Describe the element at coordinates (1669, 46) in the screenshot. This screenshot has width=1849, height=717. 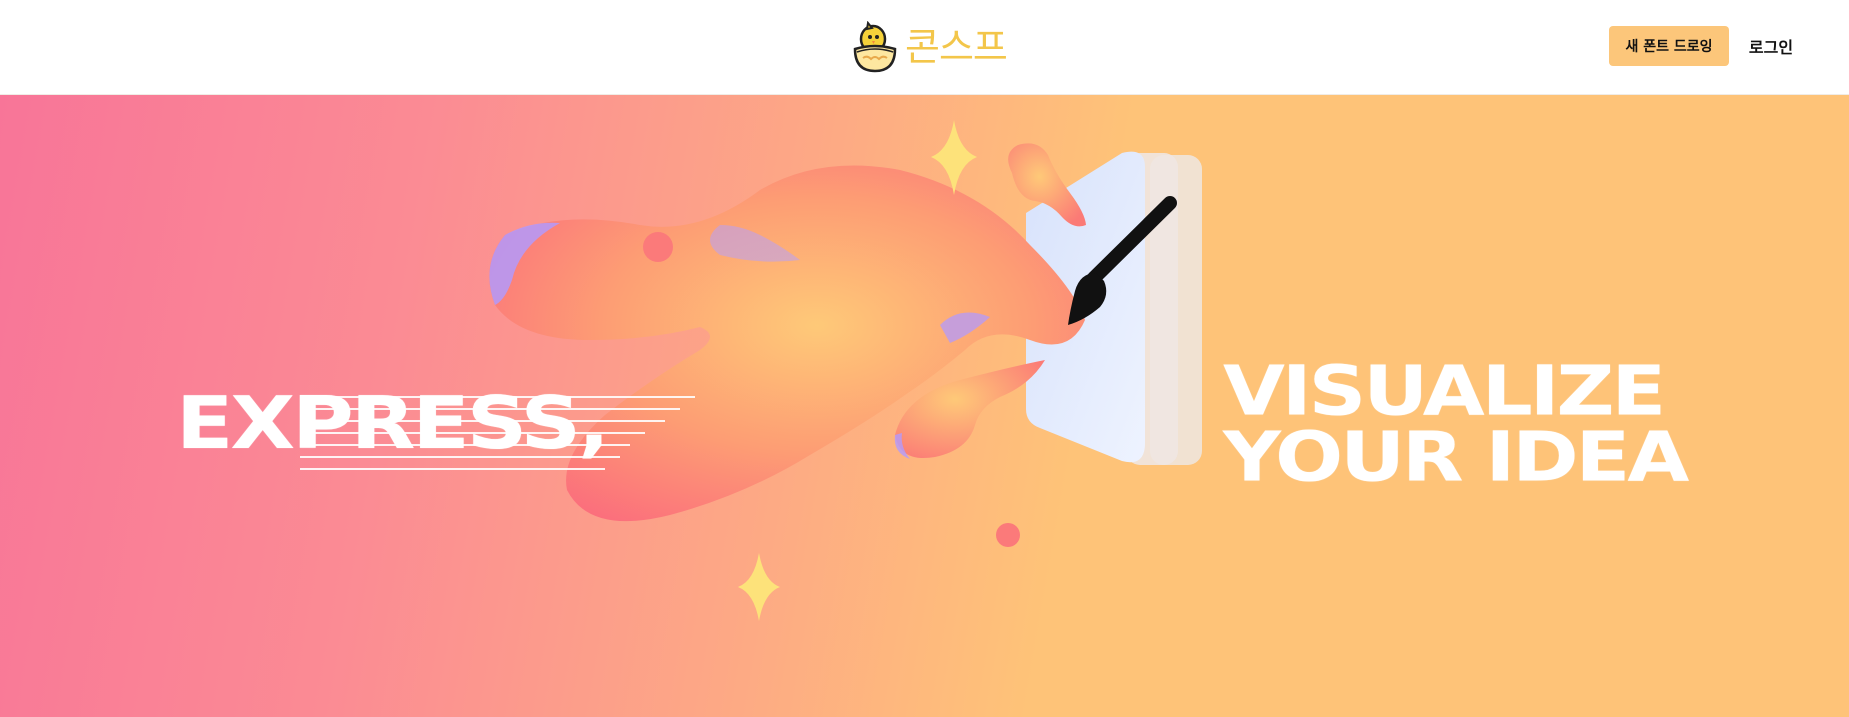
I see `new-font-drawing-button: 새 폰트 드로잉` at that location.